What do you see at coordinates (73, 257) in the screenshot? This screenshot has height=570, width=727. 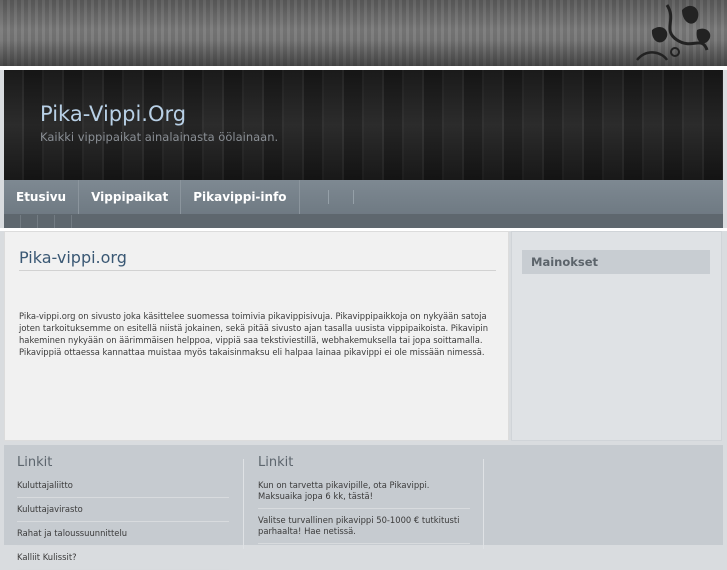 I see `page-title: Pika-vippi.org` at bounding box center [73, 257].